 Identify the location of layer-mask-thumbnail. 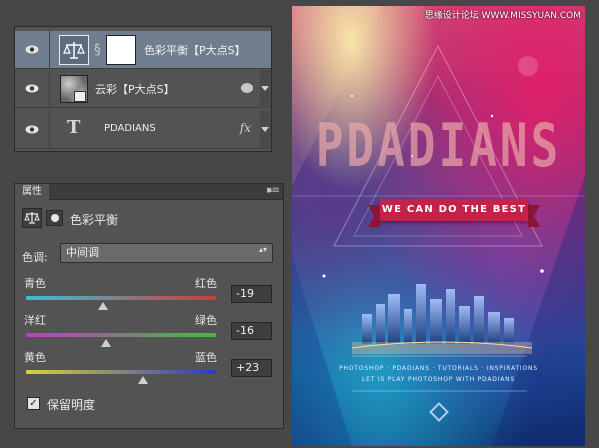
(121, 50).